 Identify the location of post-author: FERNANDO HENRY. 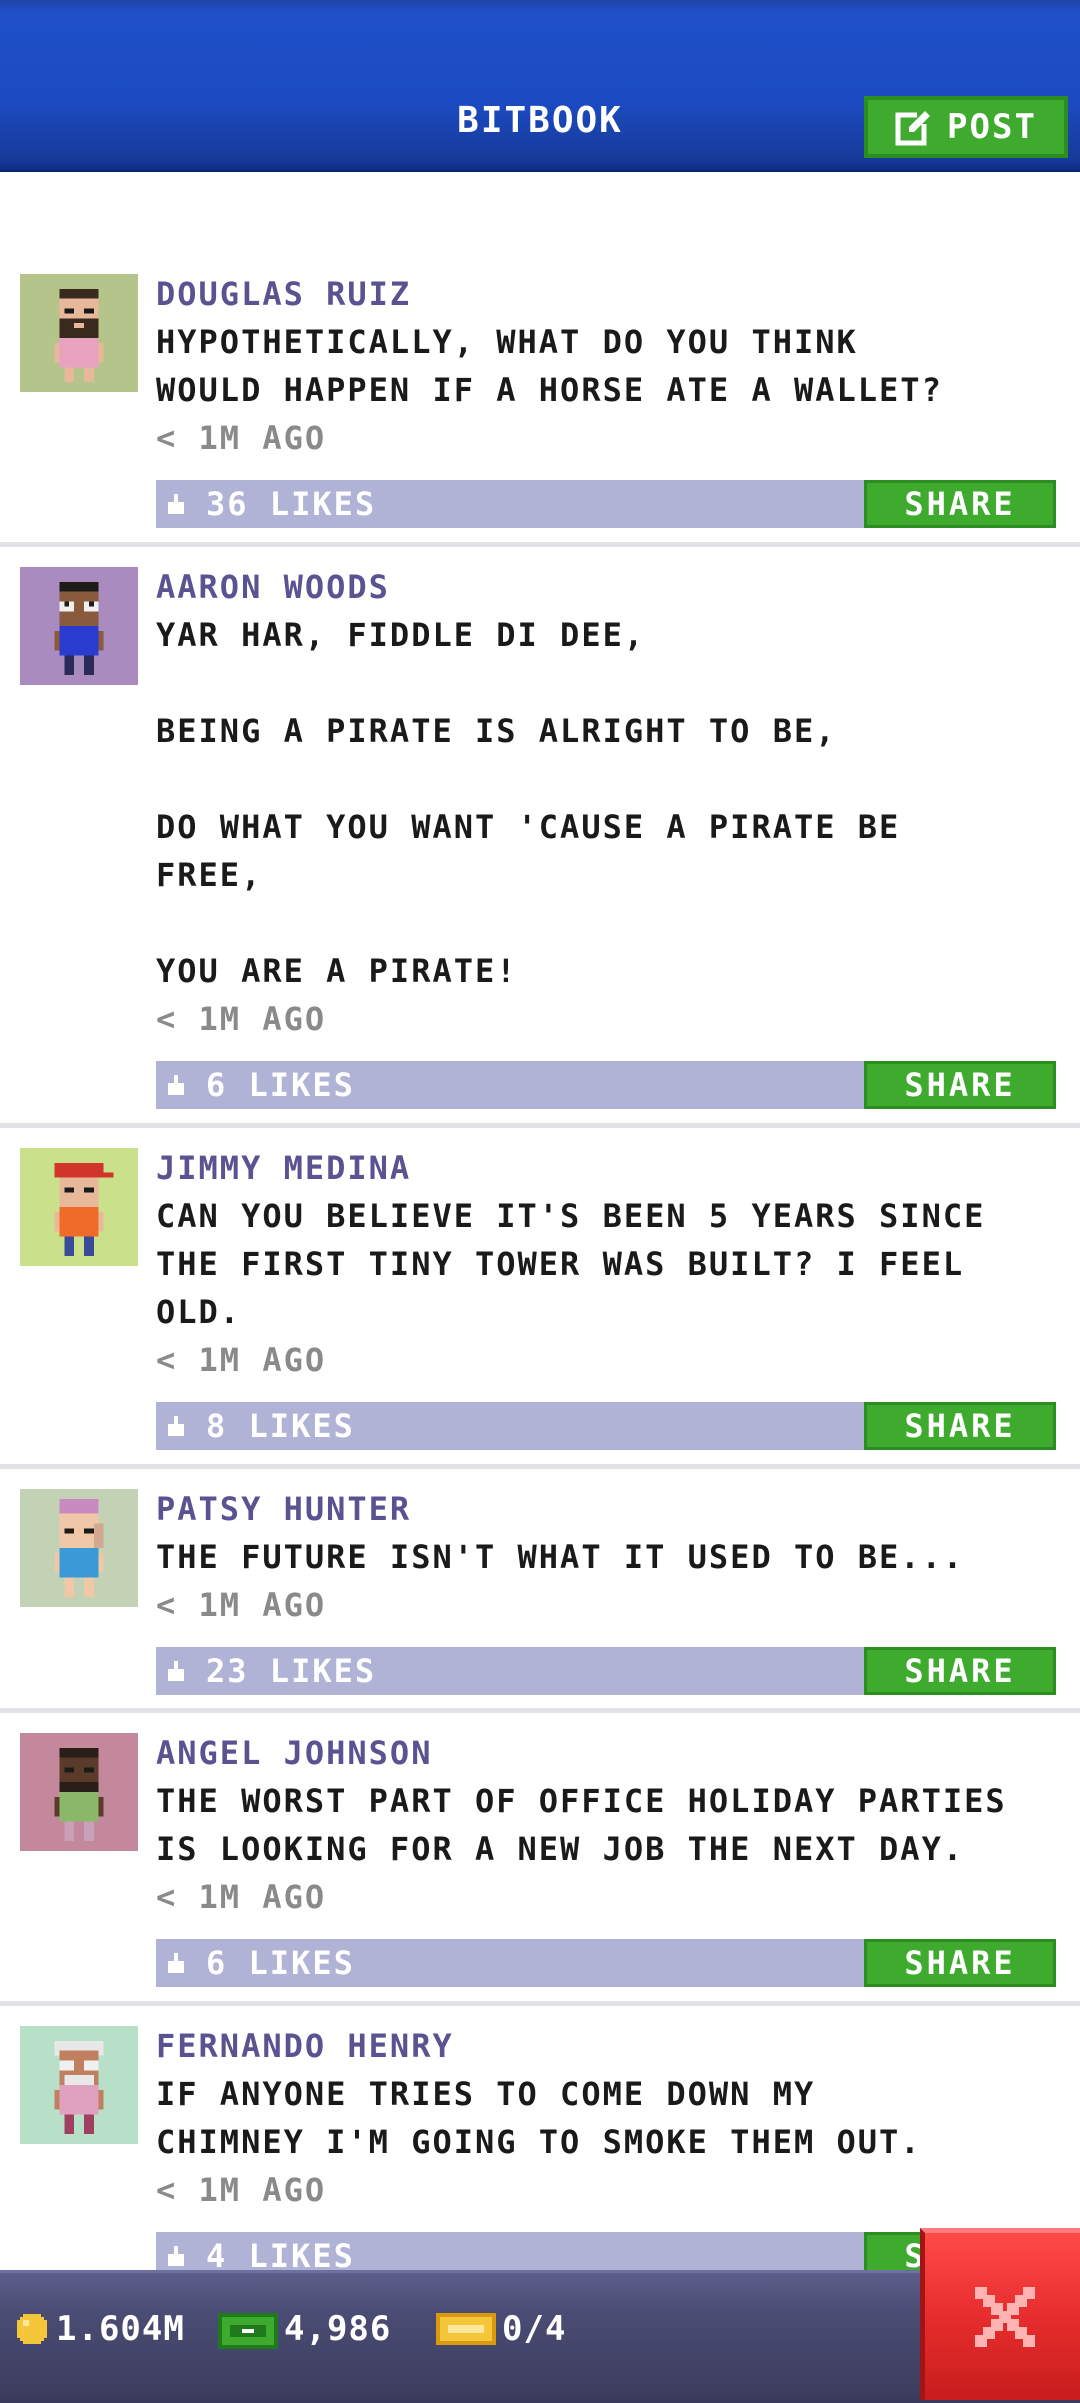
(611, 2046).